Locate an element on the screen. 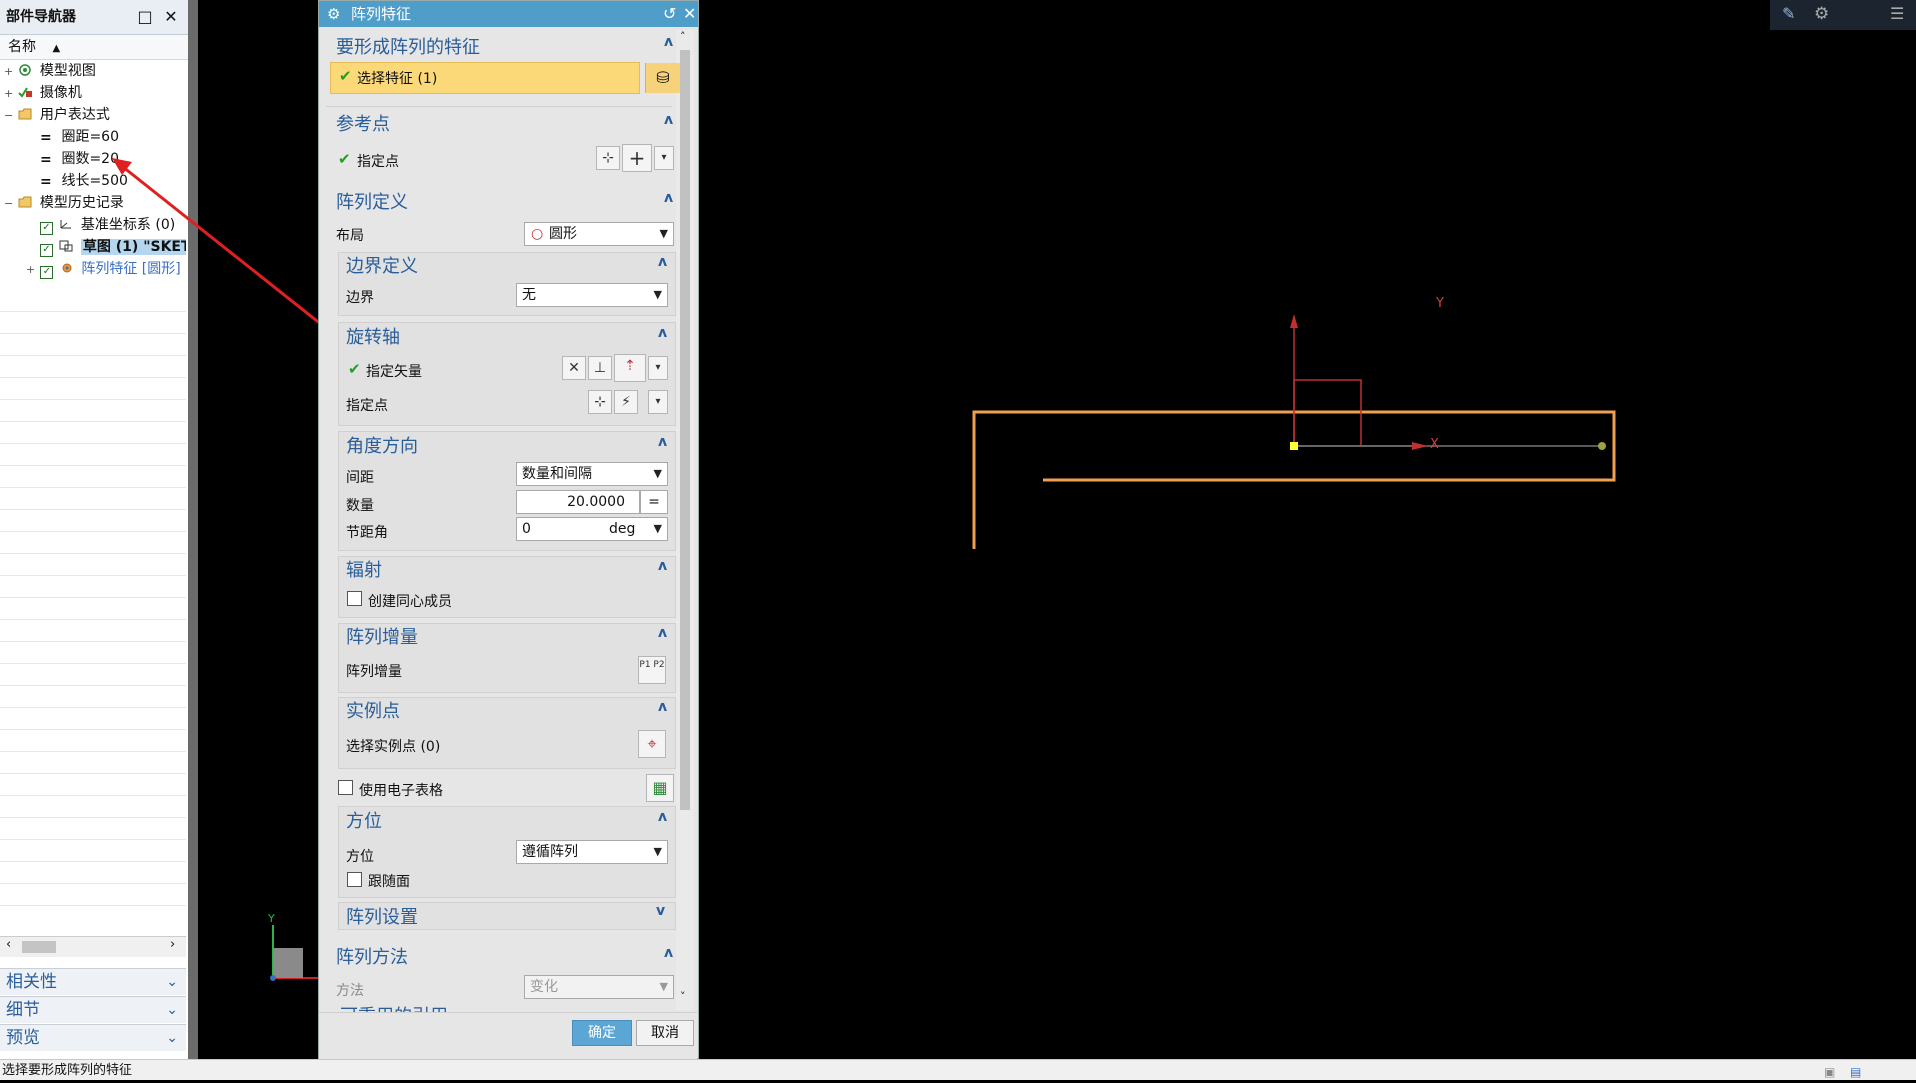 The height and width of the screenshot is (1083, 1916). reset-icon: ↺ is located at coordinates (669, 14).